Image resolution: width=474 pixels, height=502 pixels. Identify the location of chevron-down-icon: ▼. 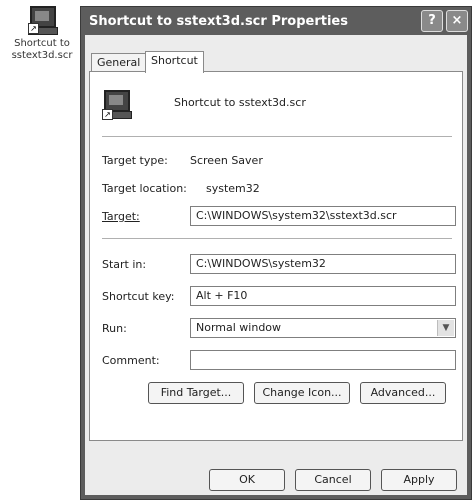
(445, 328).